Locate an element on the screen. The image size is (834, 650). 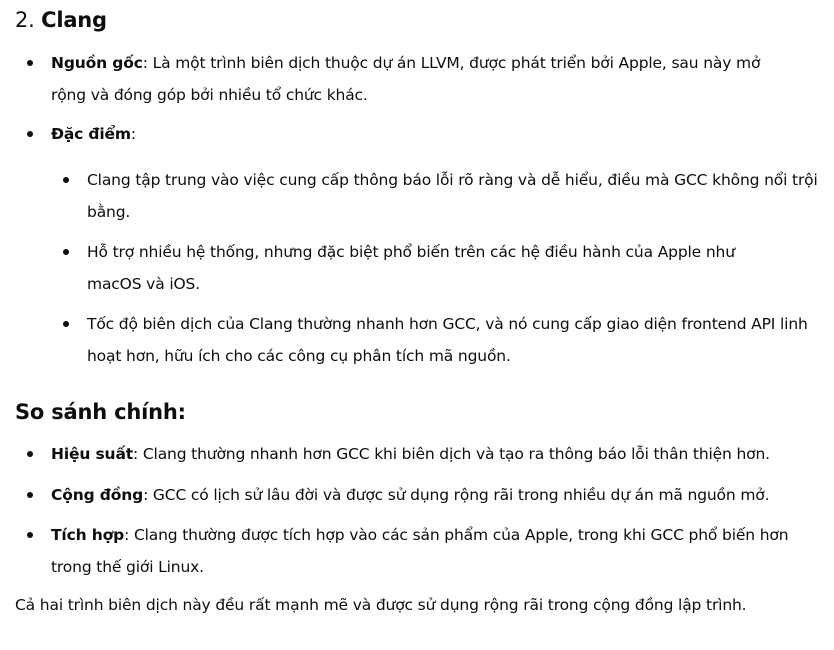
clang-heading: 2. Clang is located at coordinates (61, 20).